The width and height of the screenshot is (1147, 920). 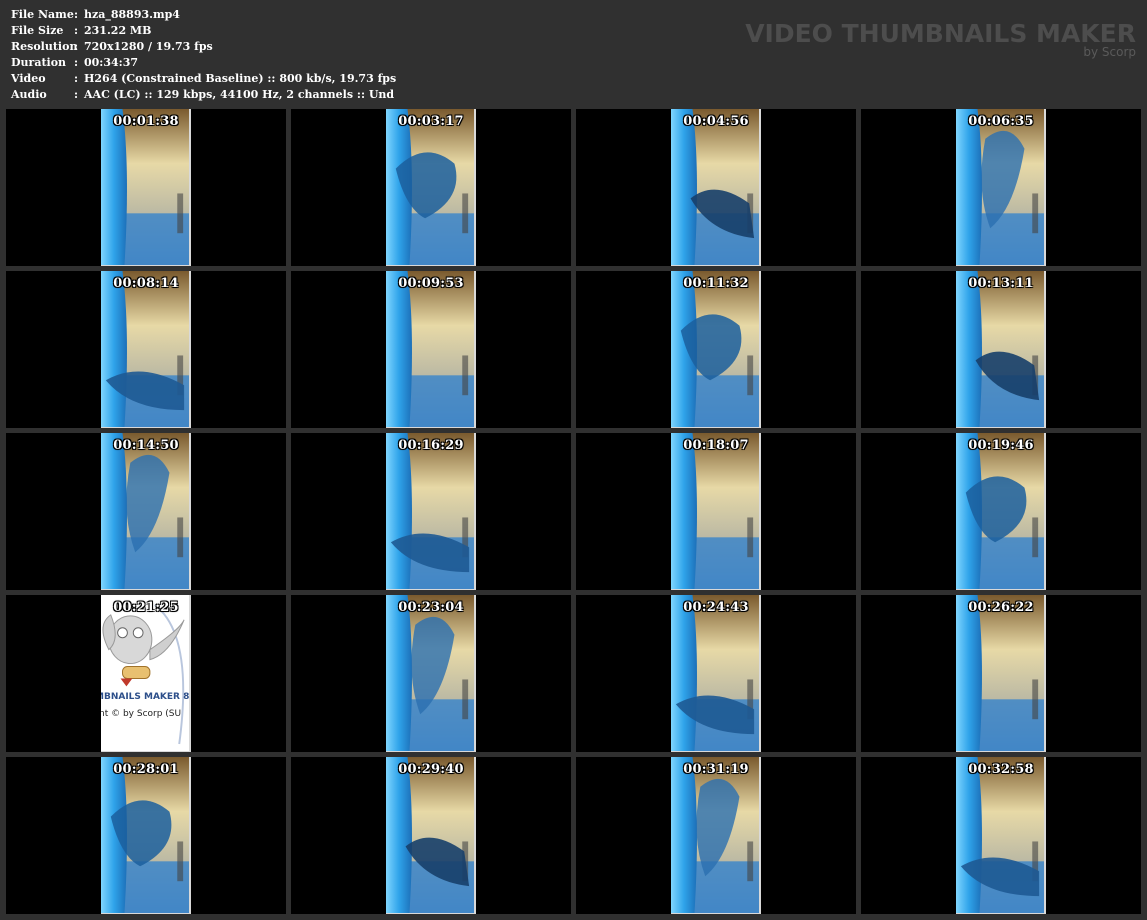 I want to click on timestamp-label: 00:21:25, so click(x=146, y=607).